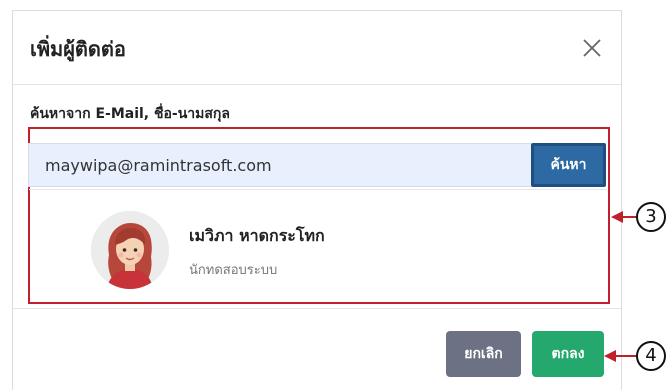 This screenshot has width=670, height=390. I want to click on ok-button: ตกลง, so click(568, 354).